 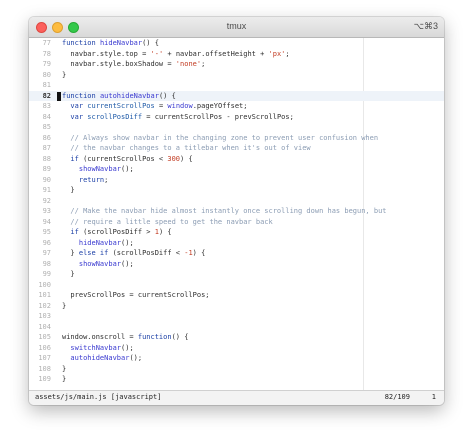 I want to click on code-line: 97 } else if (scrollPosDiff < -1) {, so click(x=236, y=253).